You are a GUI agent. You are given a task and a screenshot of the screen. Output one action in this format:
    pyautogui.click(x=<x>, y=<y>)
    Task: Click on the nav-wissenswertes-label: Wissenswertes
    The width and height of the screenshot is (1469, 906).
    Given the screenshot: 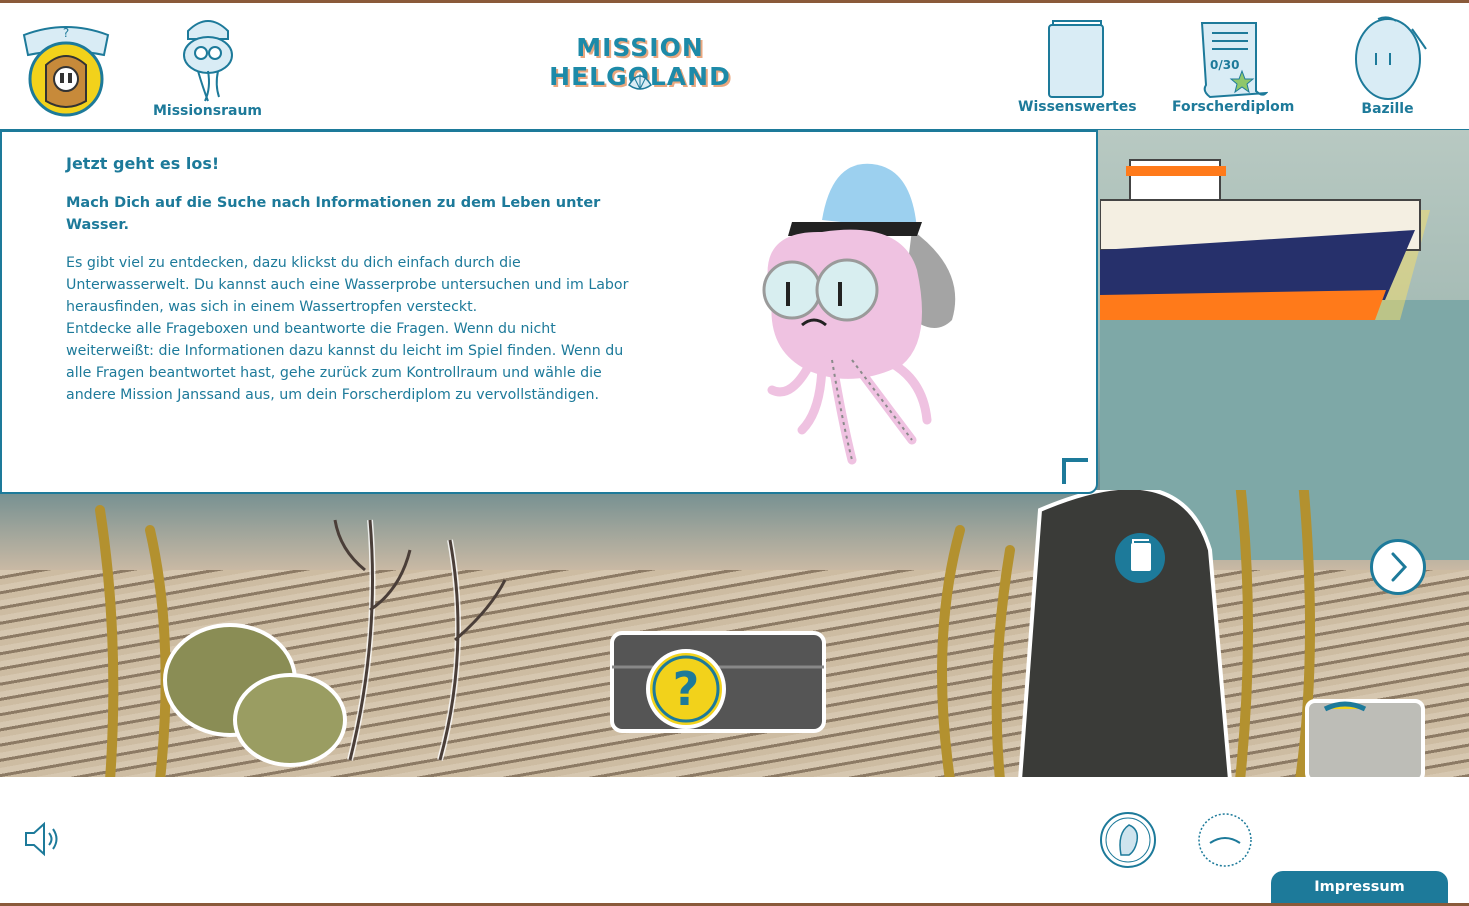 What is the action you would take?
    pyautogui.click(x=1077, y=107)
    